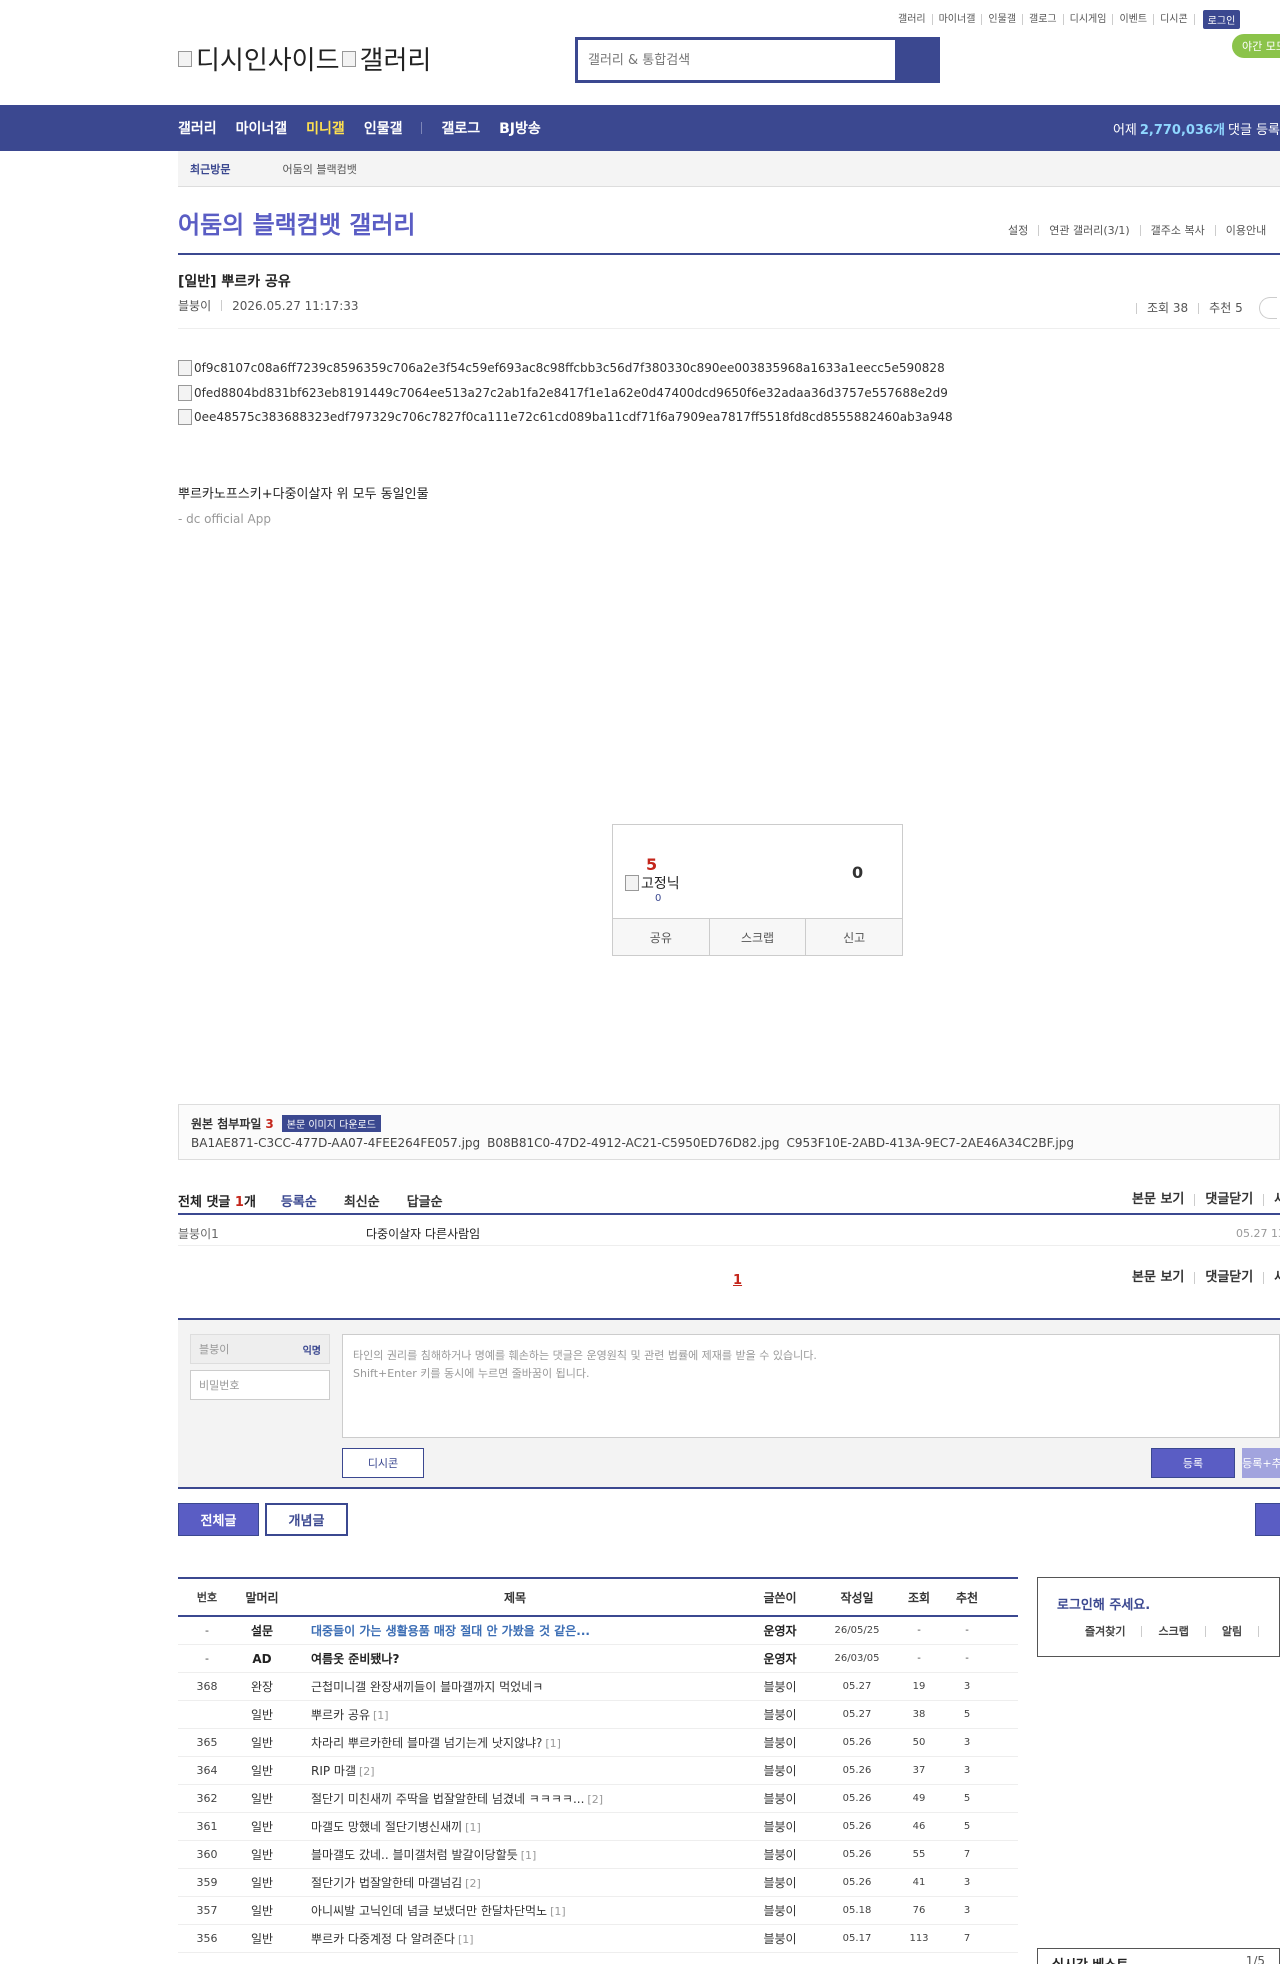  I want to click on password-field: 비밀번호, so click(260, 1385).